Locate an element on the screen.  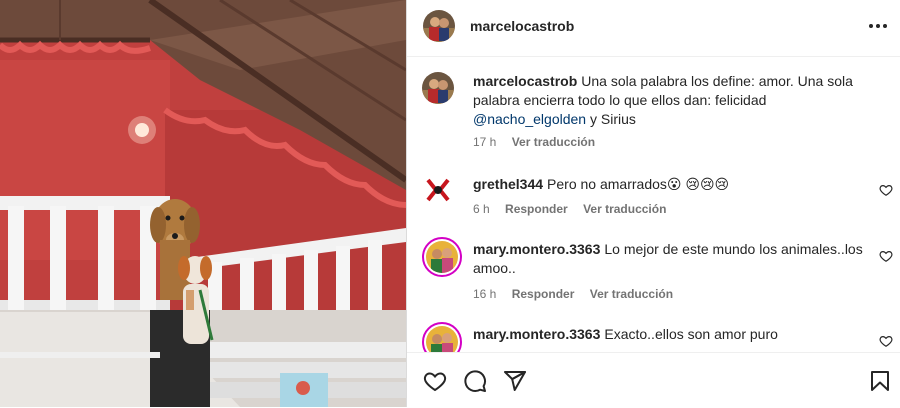
comment-username: grethel344 is located at coordinates (508, 184).